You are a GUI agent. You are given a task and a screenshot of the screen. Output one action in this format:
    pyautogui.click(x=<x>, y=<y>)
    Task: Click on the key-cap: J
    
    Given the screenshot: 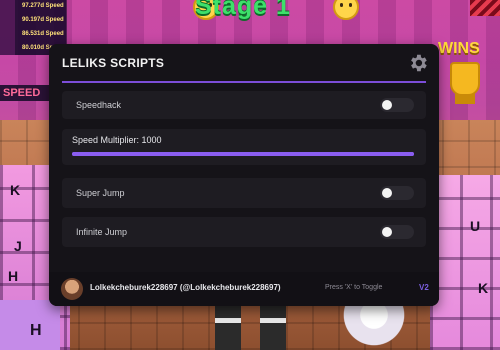 What is the action you would take?
    pyautogui.click(x=18, y=246)
    